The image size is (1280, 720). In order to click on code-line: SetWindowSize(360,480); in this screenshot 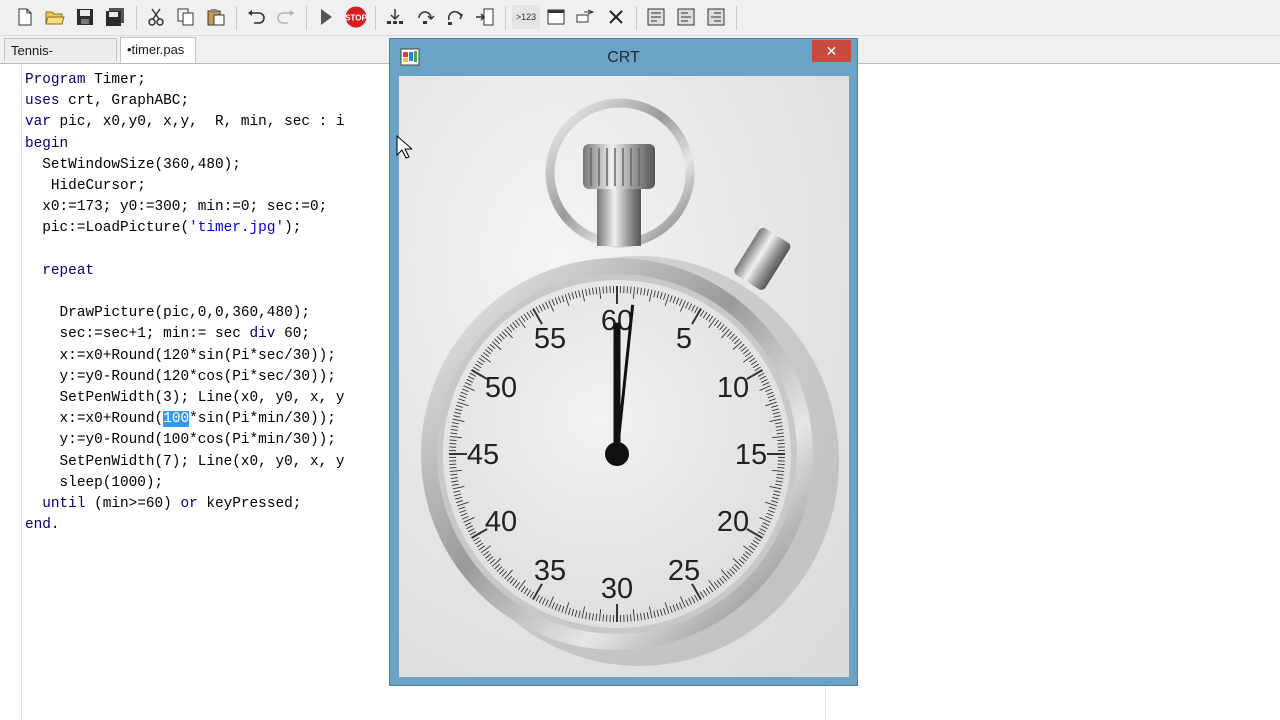, I will do `click(133, 164)`.